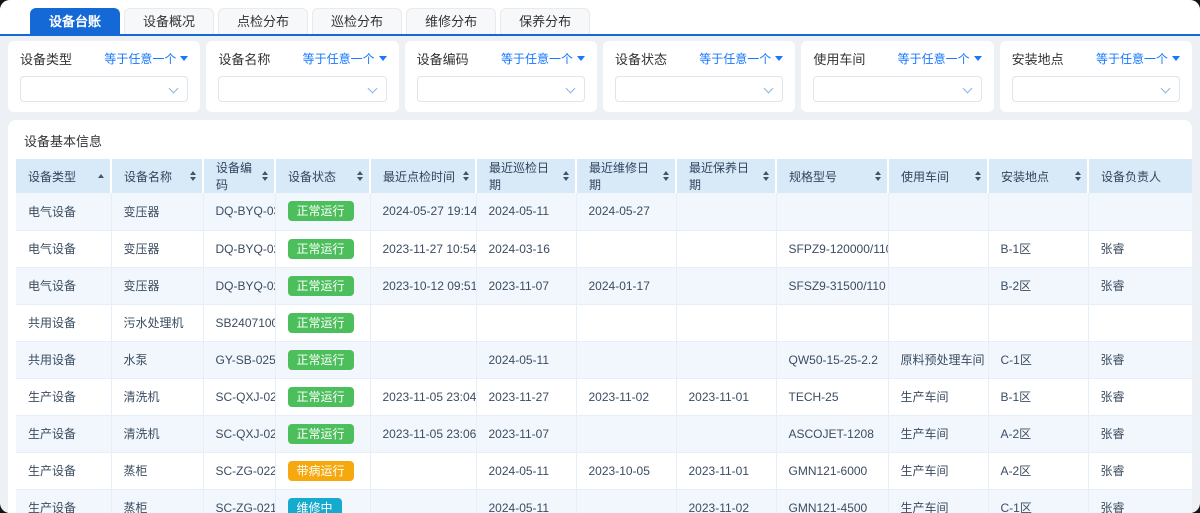 The width and height of the screenshot is (1200, 513). I want to click on chevron-down-icon, so click(570, 88).